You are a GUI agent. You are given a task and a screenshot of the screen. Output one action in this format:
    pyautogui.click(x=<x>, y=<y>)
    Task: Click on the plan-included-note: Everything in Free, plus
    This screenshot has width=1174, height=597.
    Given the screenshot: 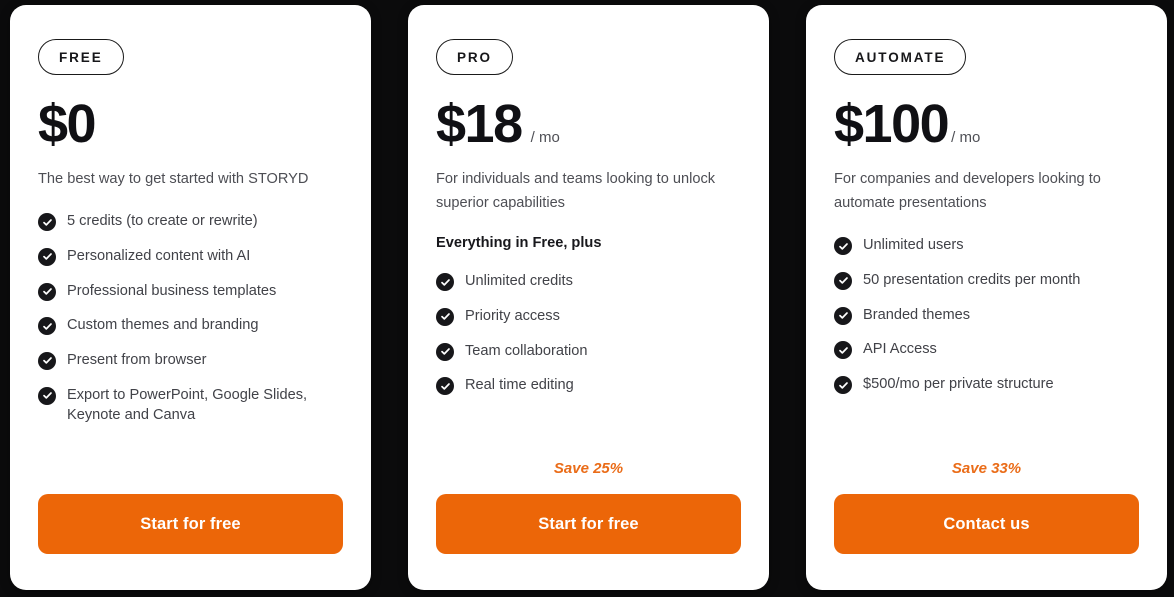 What is the action you would take?
    pyautogui.click(x=519, y=243)
    